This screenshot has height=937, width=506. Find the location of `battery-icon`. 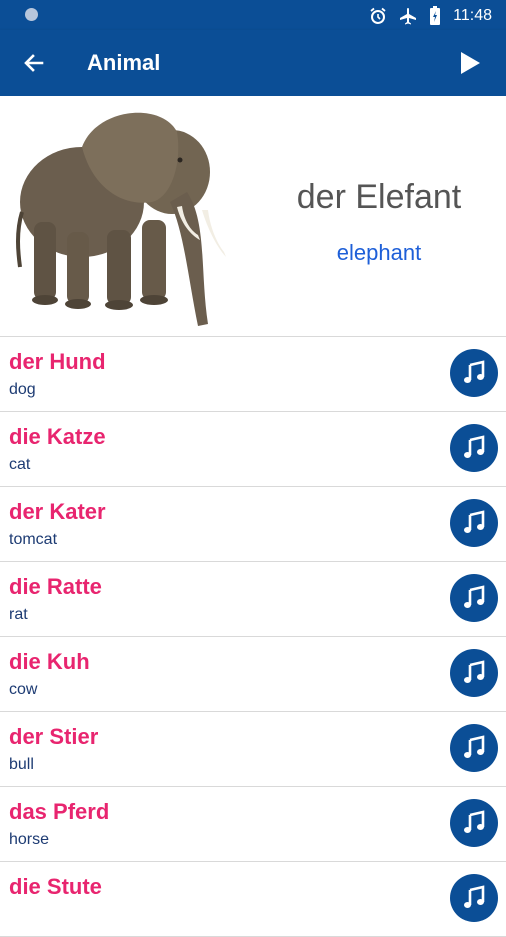

battery-icon is located at coordinates (435, 15).